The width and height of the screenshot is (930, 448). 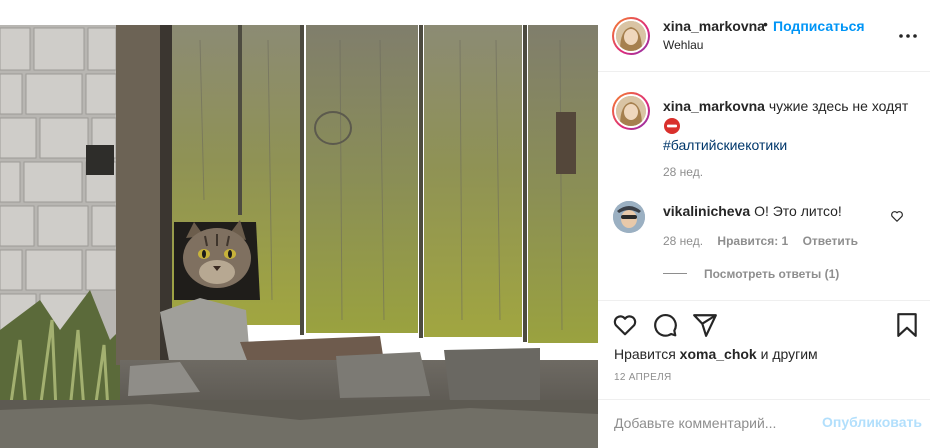 I want to click on comment-heart-icon, so click(x=897, y=216).